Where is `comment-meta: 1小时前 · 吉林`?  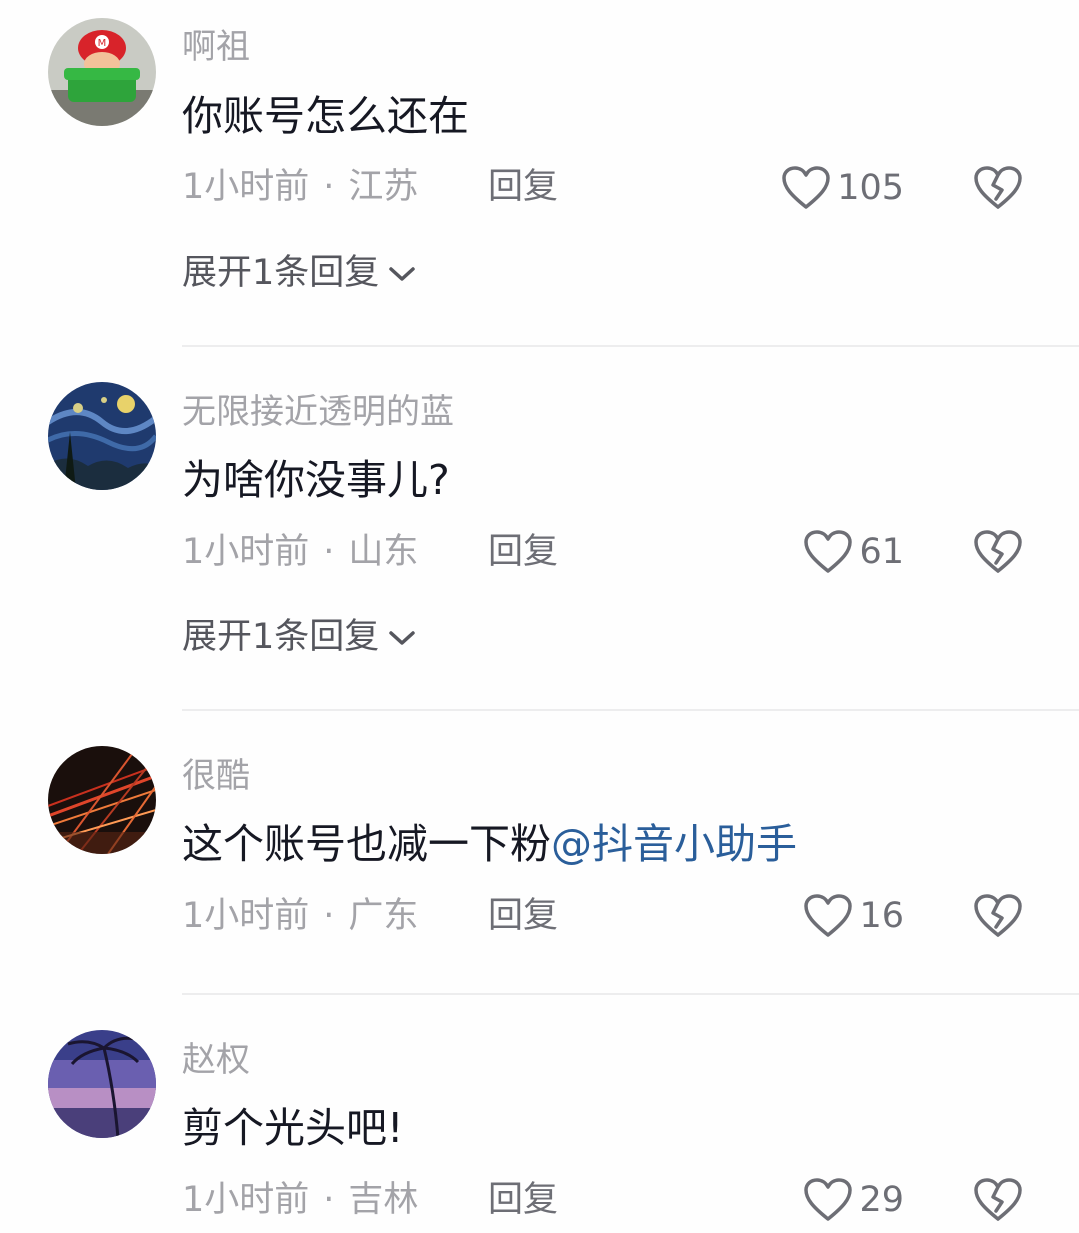 comment-meta: 1小时前 · 吉林 is located at coordinates (300, 1200).